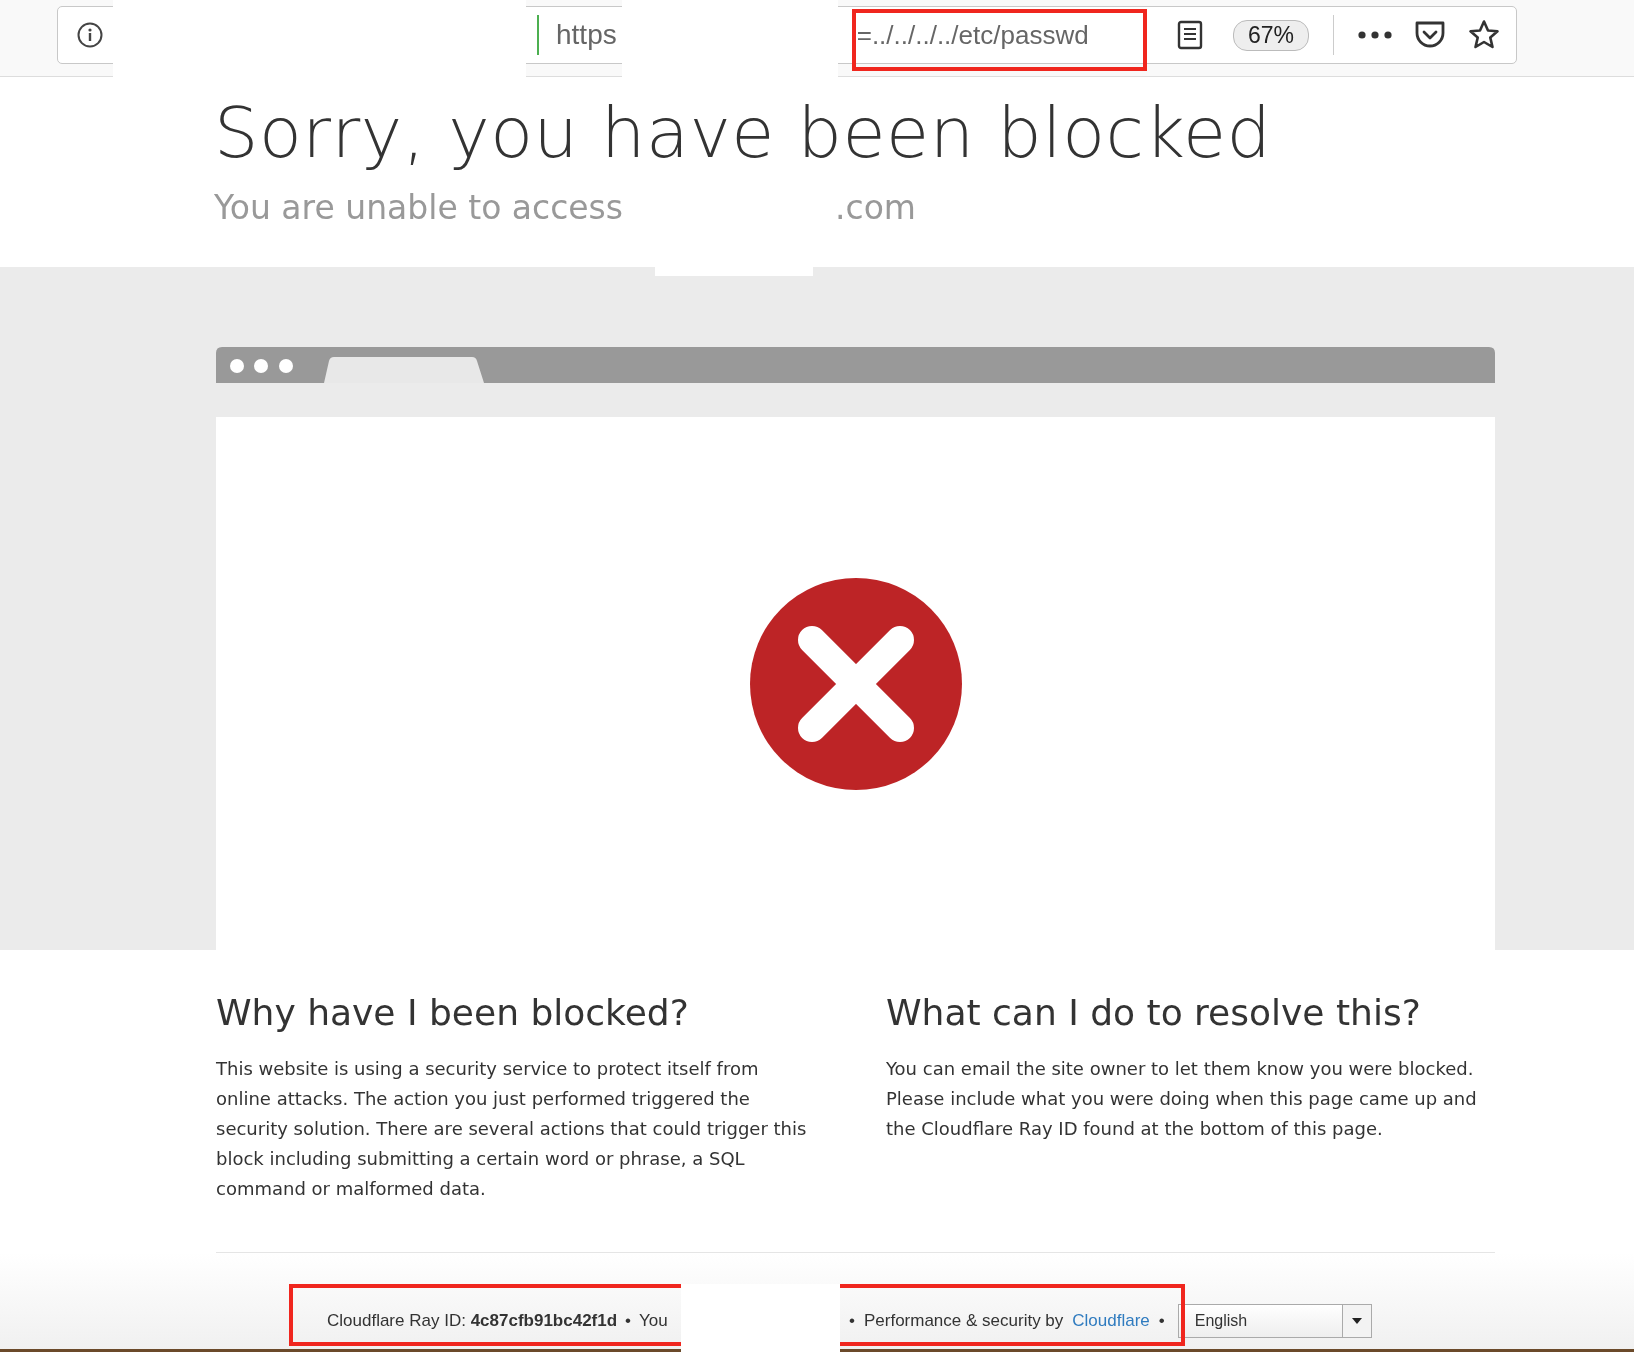  What do you see at coordinates (1182, 1099) in the screenshot?
I see `section-paragraph: You can email the site owner to let them know you were blocked. Please include what you were doing when this page came up and the Cloudflare Ray ID found at the bottom of this page.` at bounding box center [1182, 1099].